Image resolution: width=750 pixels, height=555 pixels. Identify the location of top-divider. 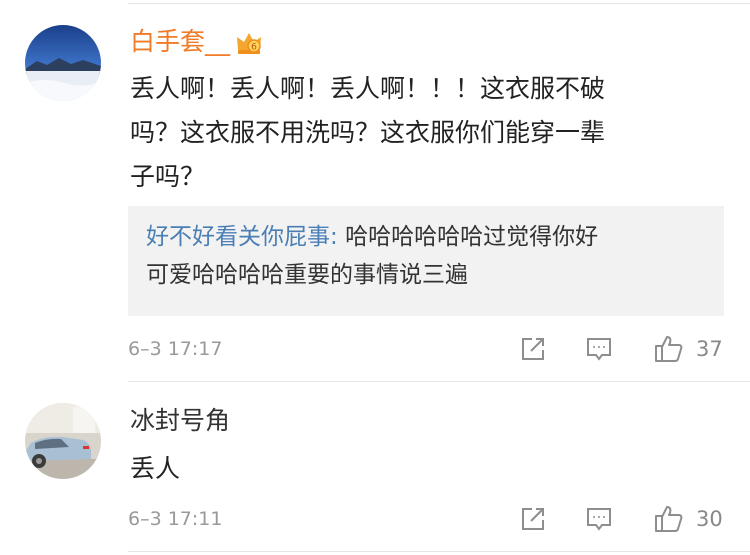
(439, 3).